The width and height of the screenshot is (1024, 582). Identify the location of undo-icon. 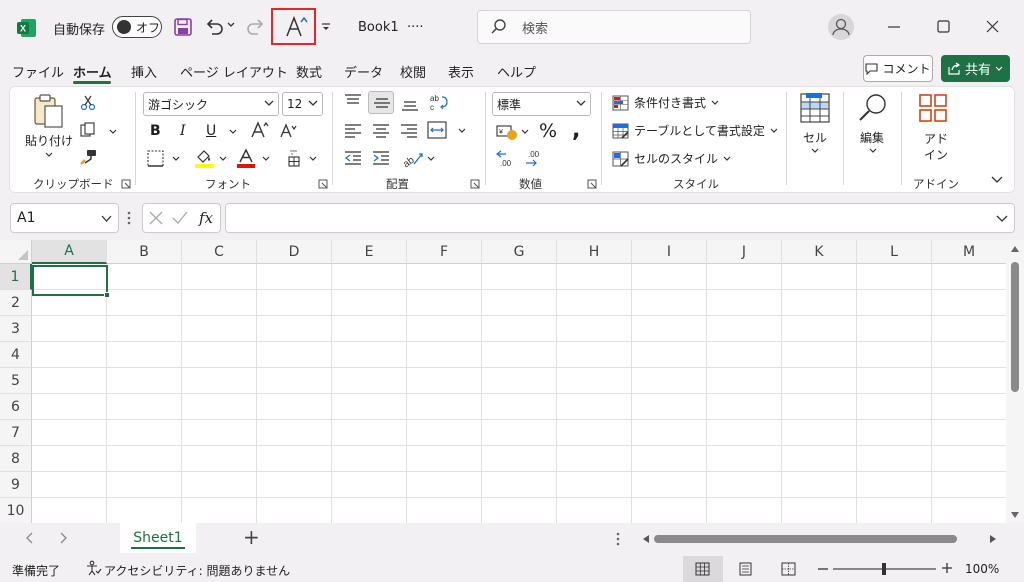
(214, 27).